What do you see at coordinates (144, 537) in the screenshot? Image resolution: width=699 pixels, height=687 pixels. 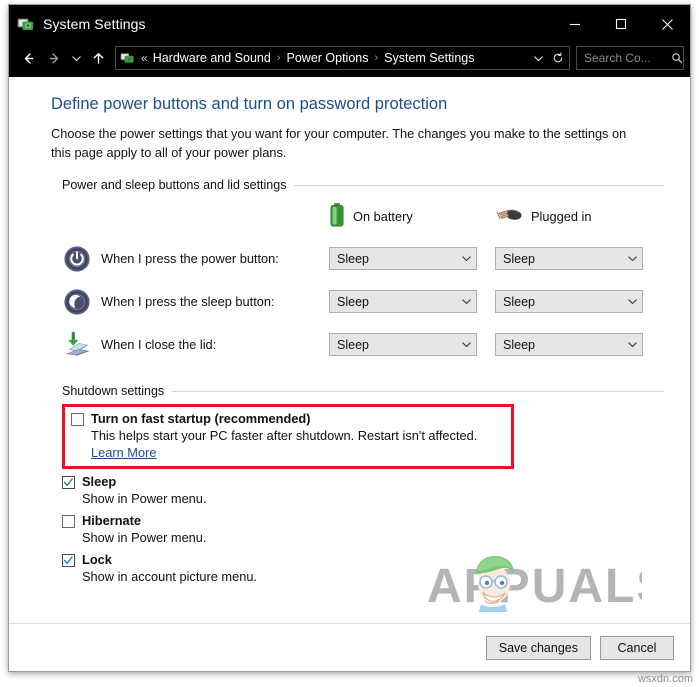 I see `option-hibernate-description: Show in Power menu.` at bounding box center [144, 537].